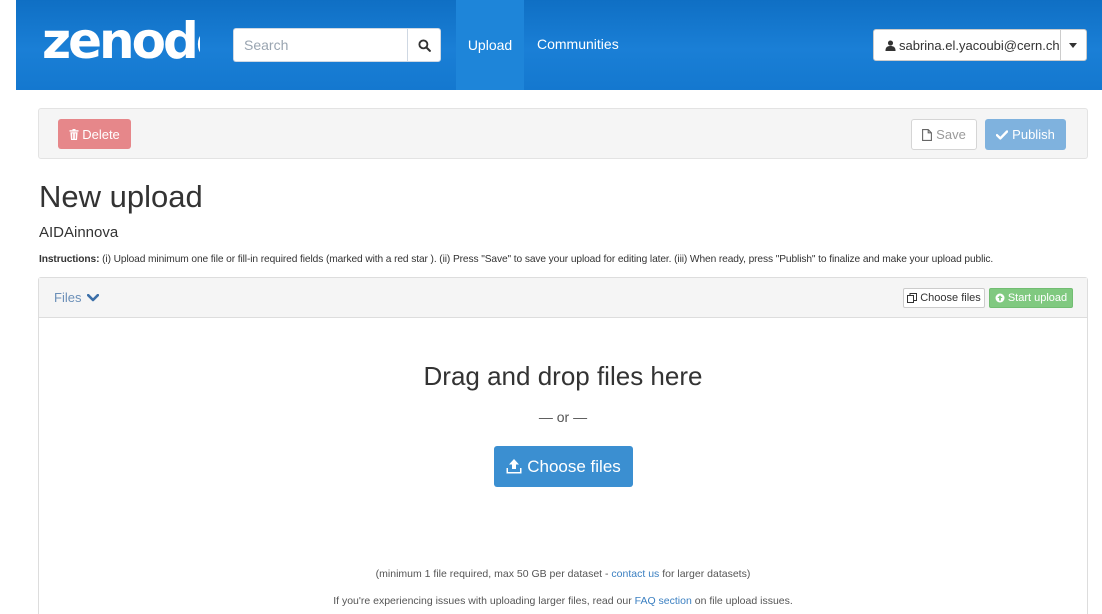  I want to click on save-button: Save, so click(944, 134).